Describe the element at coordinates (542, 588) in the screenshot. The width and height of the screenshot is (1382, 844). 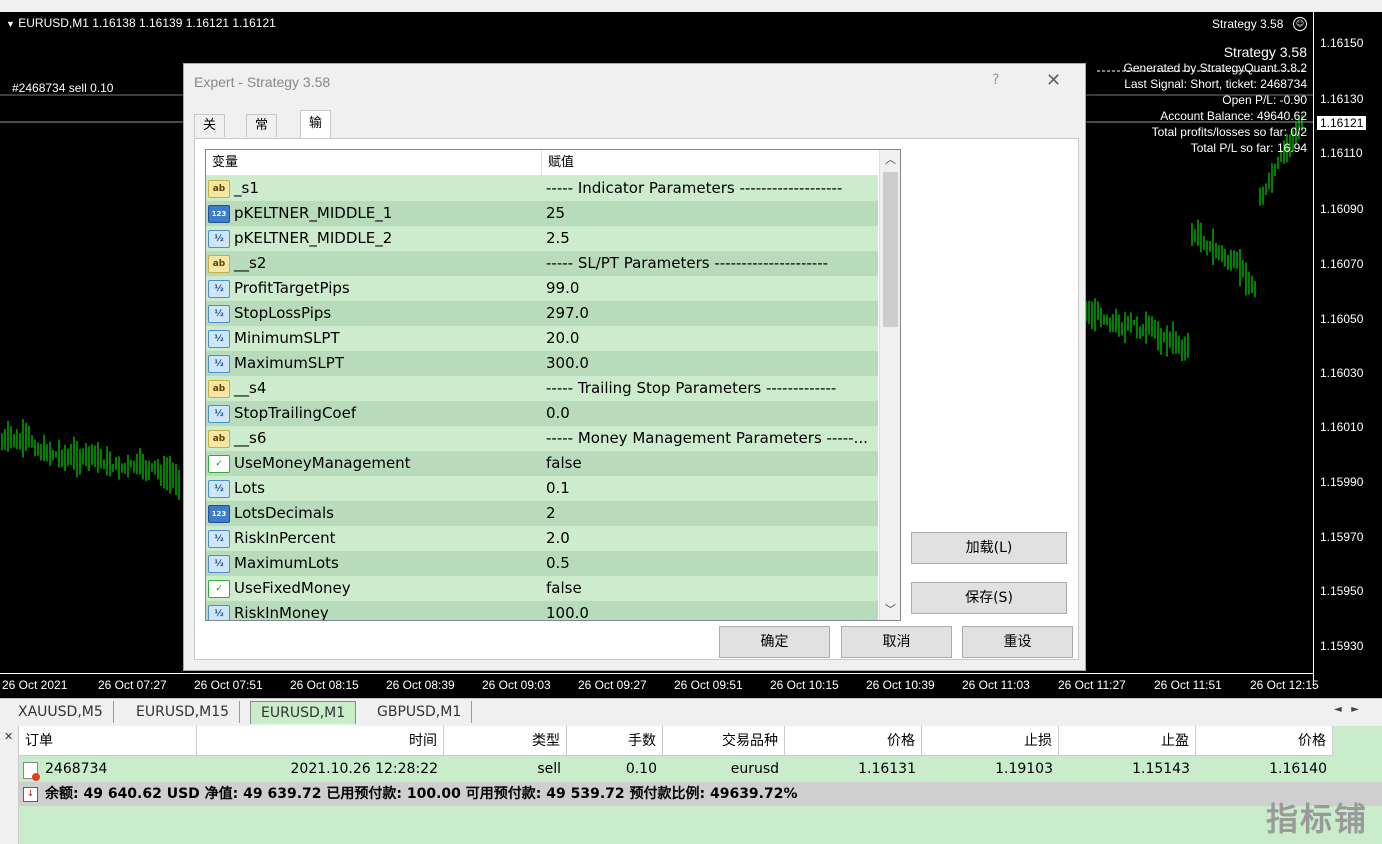
I see `parameter-row: ✓ UseFixedMoney false` at that location.